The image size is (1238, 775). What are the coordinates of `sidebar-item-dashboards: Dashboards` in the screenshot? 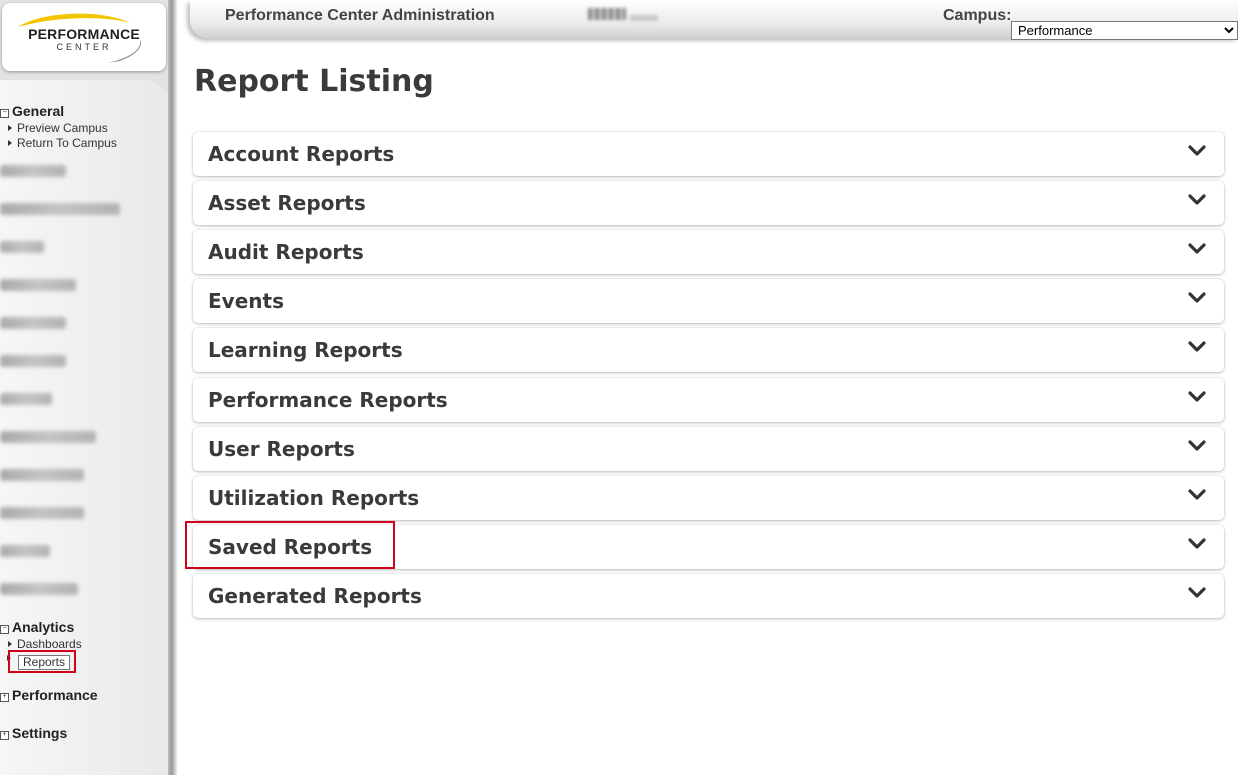 It's located at (45, 644).